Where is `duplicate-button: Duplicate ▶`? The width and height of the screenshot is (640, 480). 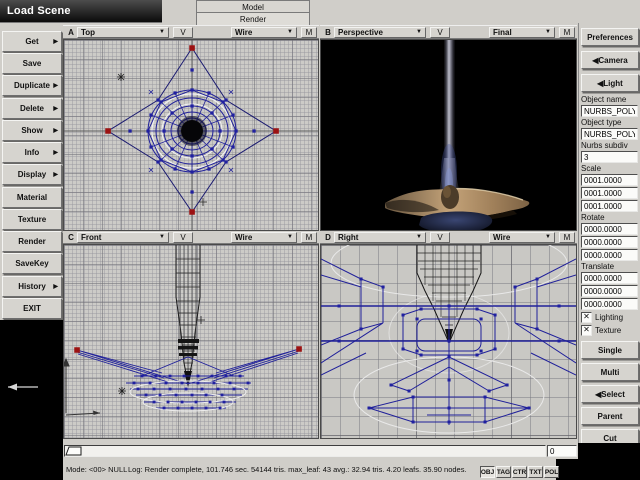
duplicate-button: Duplicate ▶ is located at coordinates (32, 85).